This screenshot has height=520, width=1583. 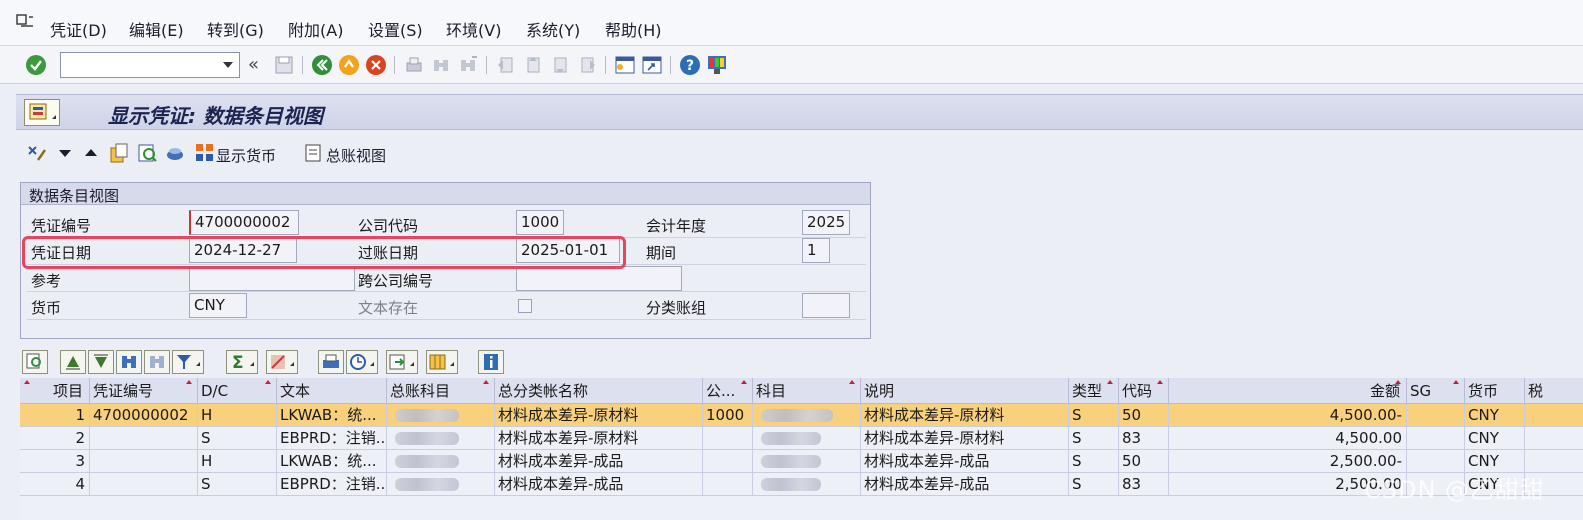 What do you see at coordinates (215, 116) in the screenshot?
I see `page-title: 显示凭证: 数据条目视图` at bounding box center [215, 116].